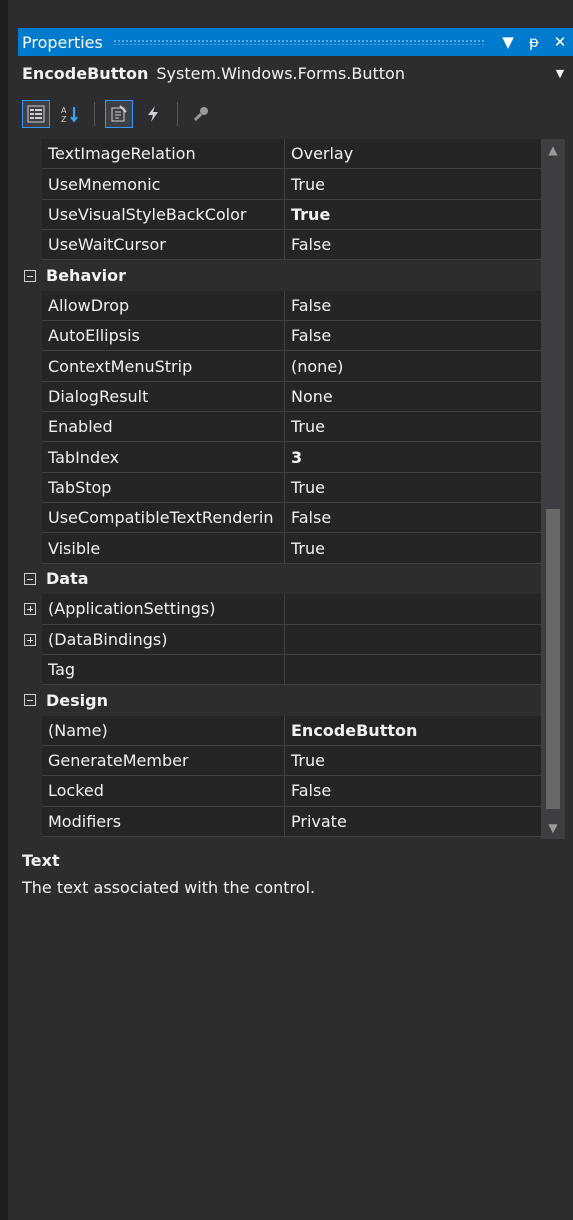 Image resolution: width=573 pixels, height=1220 pixels. Describe the element at coordinates (295, 114) in the screenshot. I see `properties-toolbar: AZ` at that location.